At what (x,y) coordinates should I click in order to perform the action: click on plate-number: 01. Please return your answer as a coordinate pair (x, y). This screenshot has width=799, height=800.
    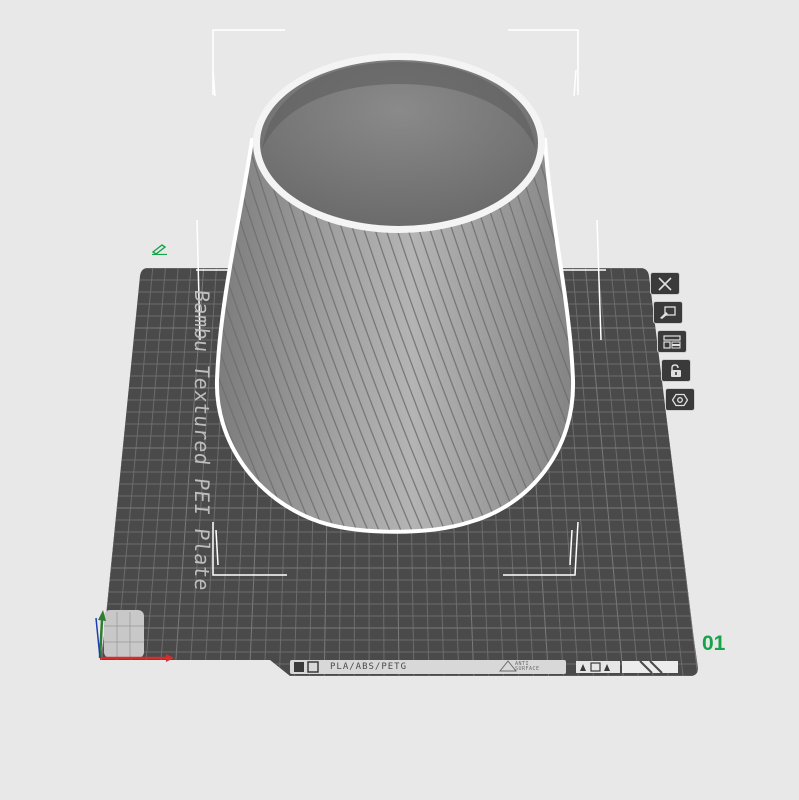
    Looking at the image, I should click on (713, 644).